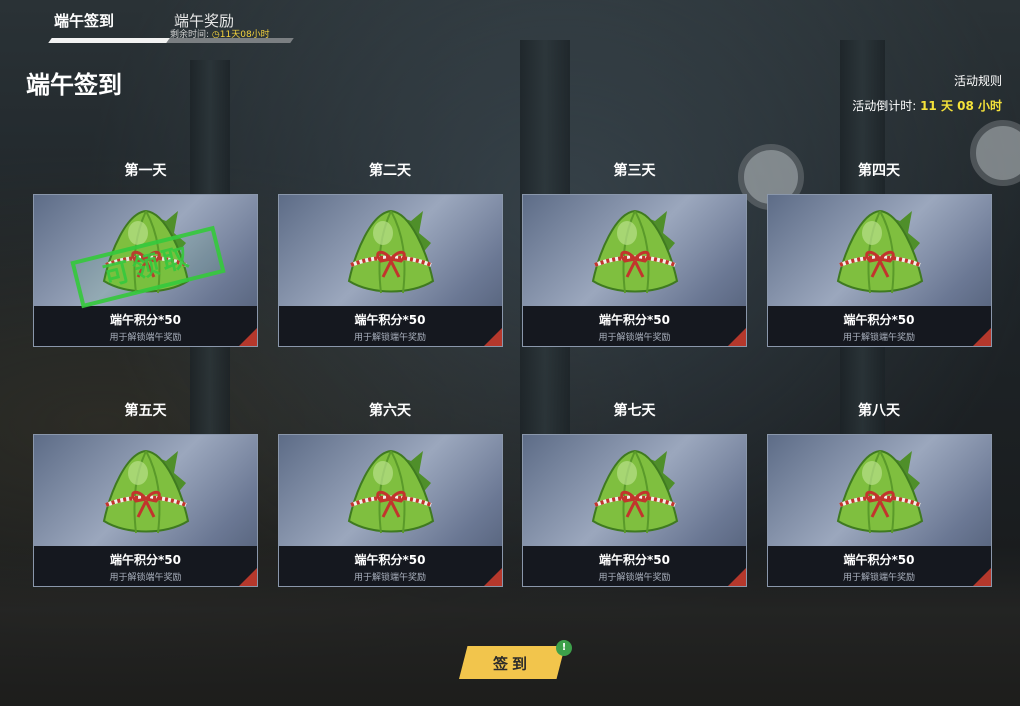 The image size is (1020, 706). Describe the element at coordinates (961, 106) in the screenshot. I see `countdown-value: 11 天 08 小时` at that location.